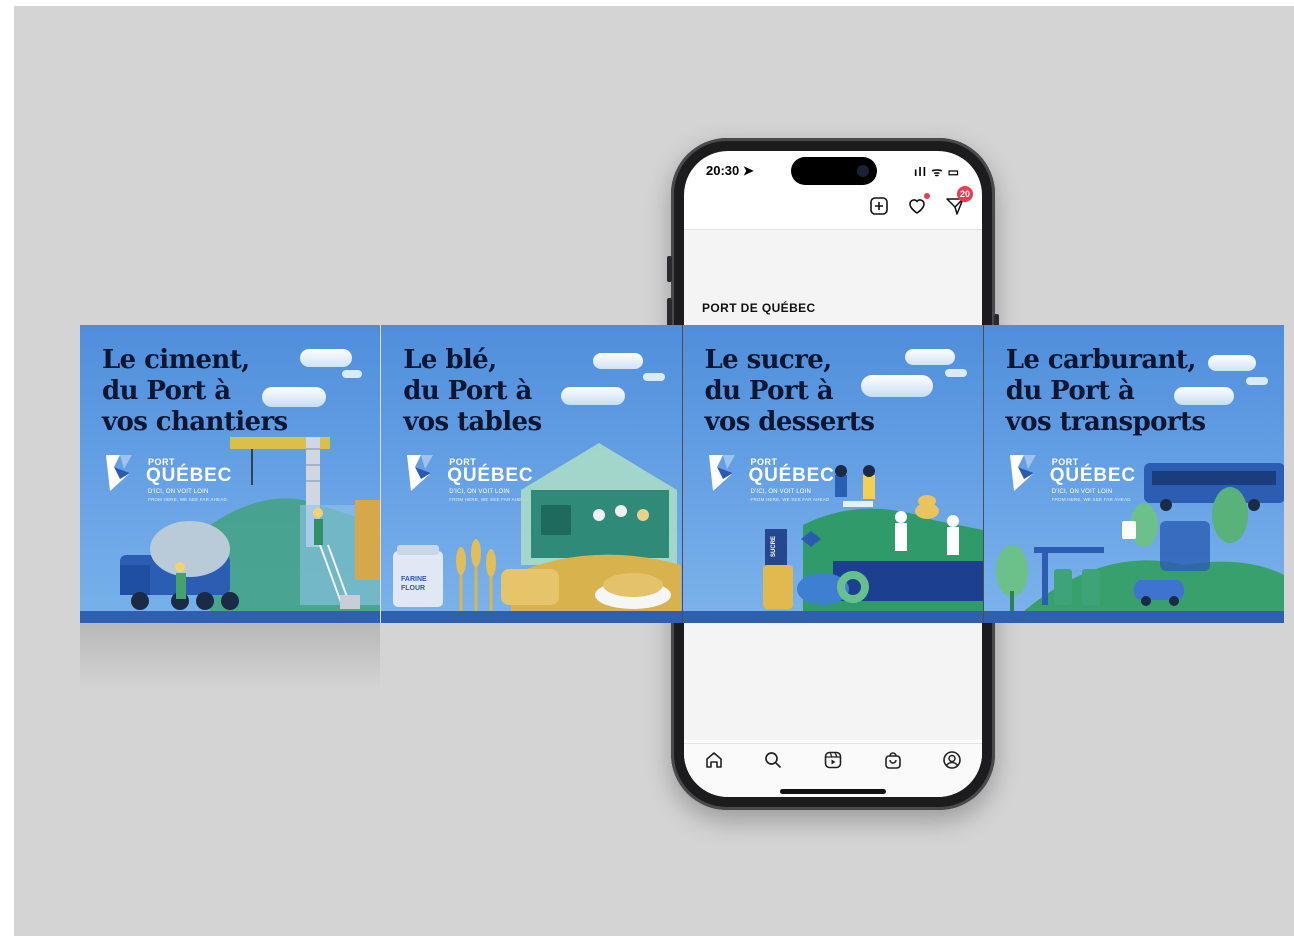 This screenshot has height=937, width=1294. Describe the element at coordinates (230, 655) in the screenshot. I see `strip-shadow` at that location.